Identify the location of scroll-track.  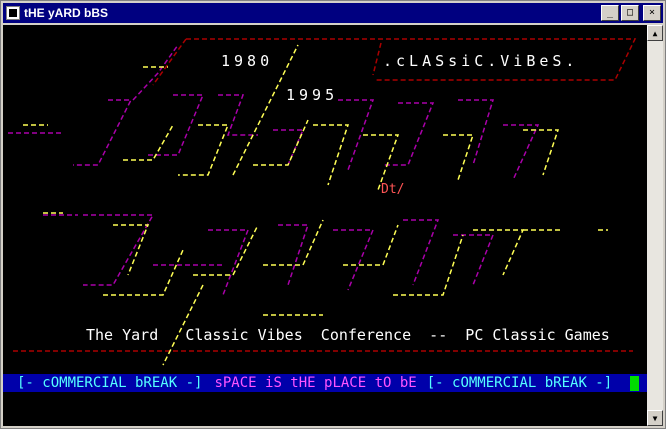
(655, 225).